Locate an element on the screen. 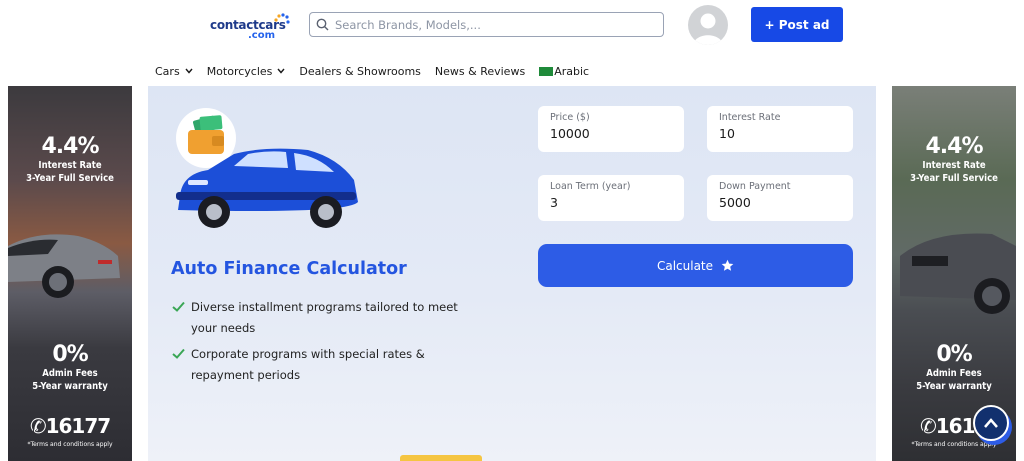 The height and width of the screenshot is (461, 1024). loan-term-field: Loan Term (year) is located at coordinates (611, 198).